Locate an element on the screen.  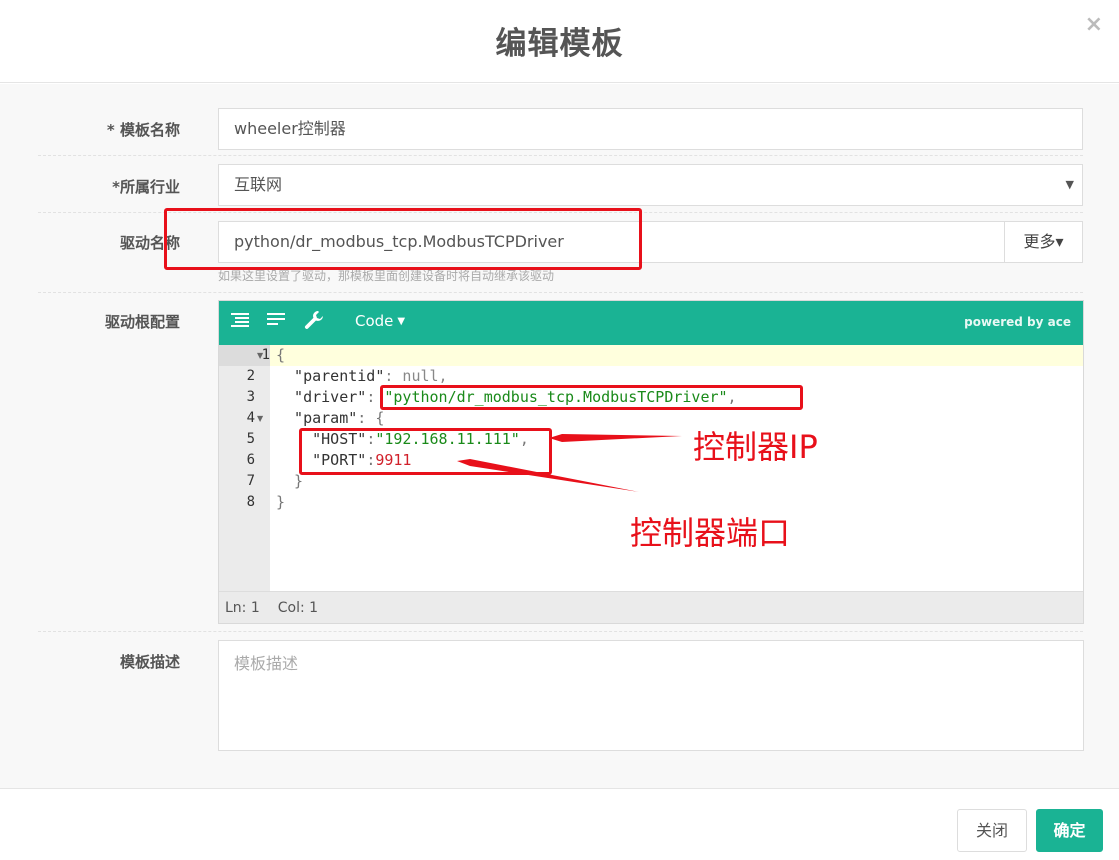
caret-down-icon: ▼ is located at coordinates (401, 321).